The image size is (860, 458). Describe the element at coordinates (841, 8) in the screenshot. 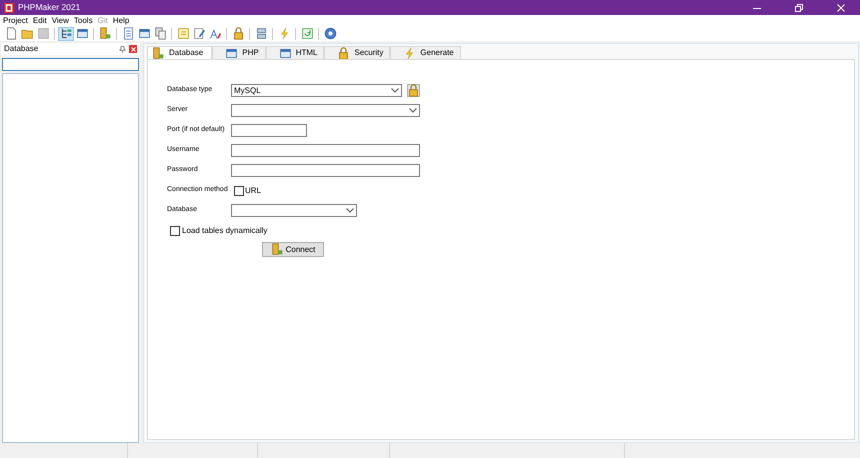

I see `close-icon` at that location.